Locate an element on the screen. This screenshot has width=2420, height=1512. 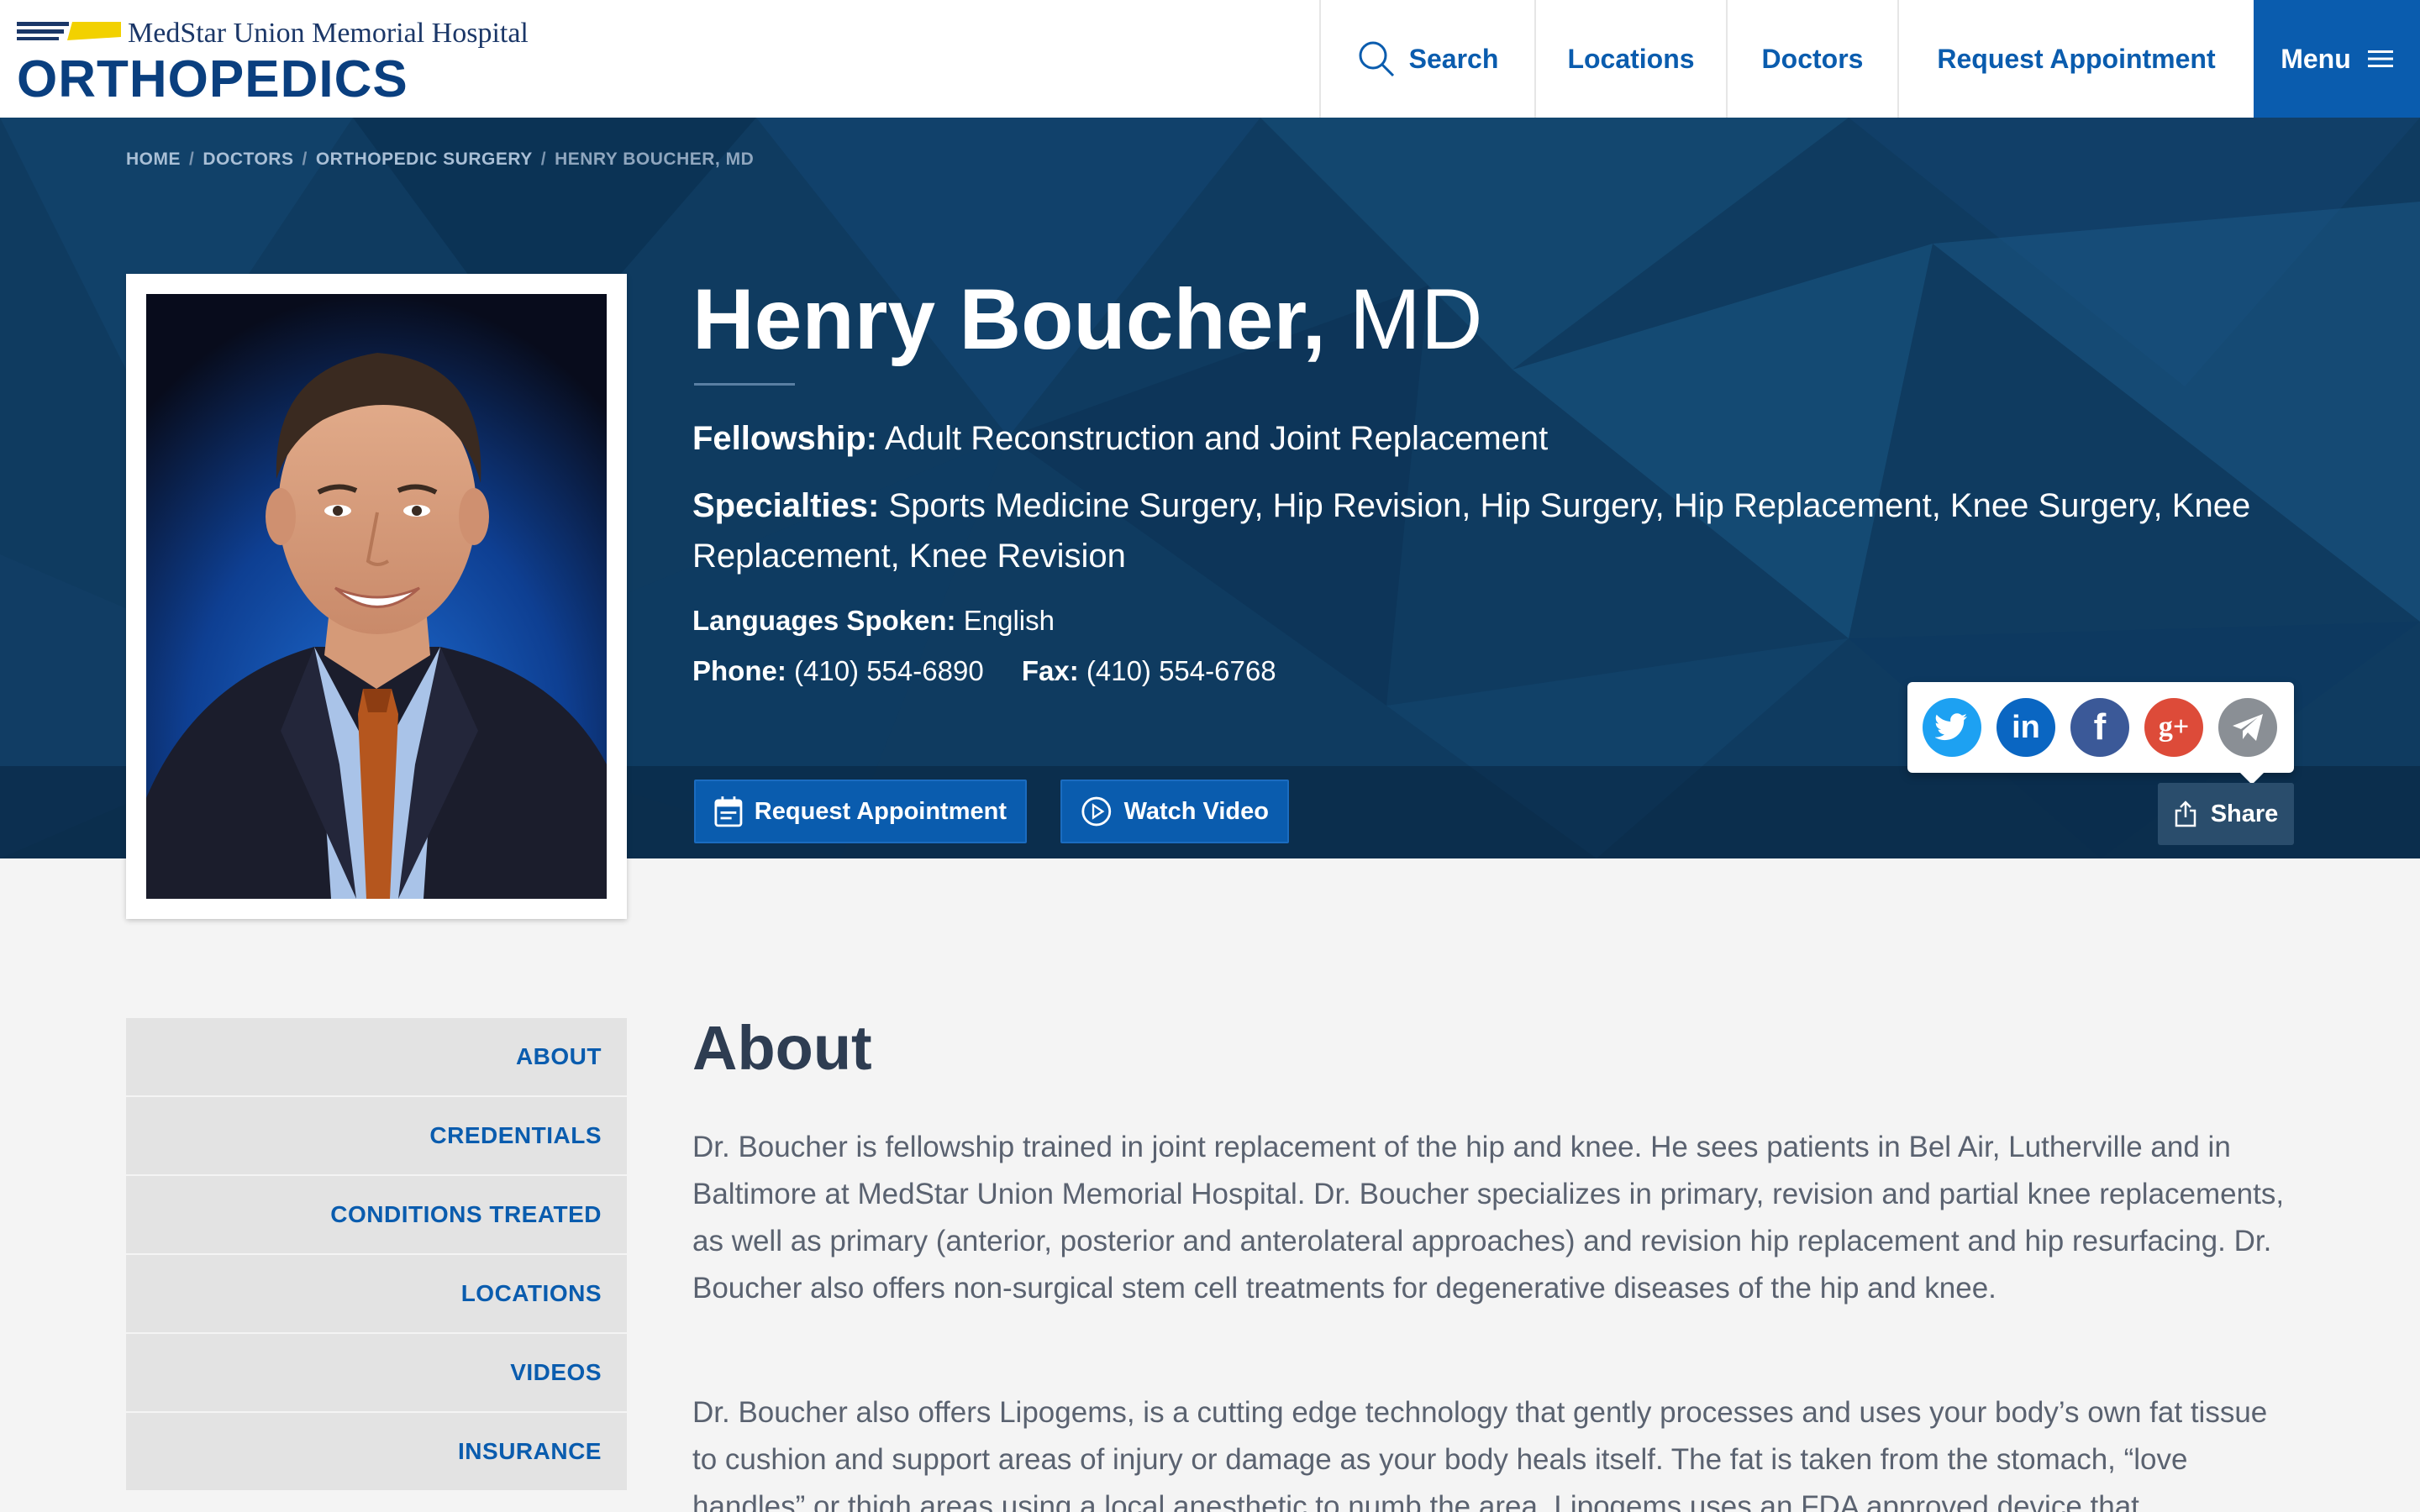
fax-label: Fax: is located at coordinates (1050, 670).